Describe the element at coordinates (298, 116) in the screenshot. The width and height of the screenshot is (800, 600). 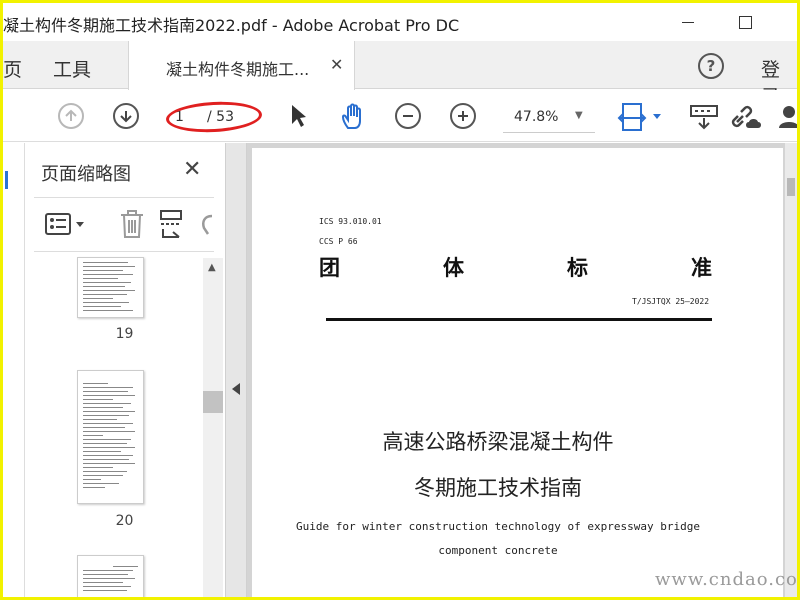
I see `select-cursor-icon` at that location.